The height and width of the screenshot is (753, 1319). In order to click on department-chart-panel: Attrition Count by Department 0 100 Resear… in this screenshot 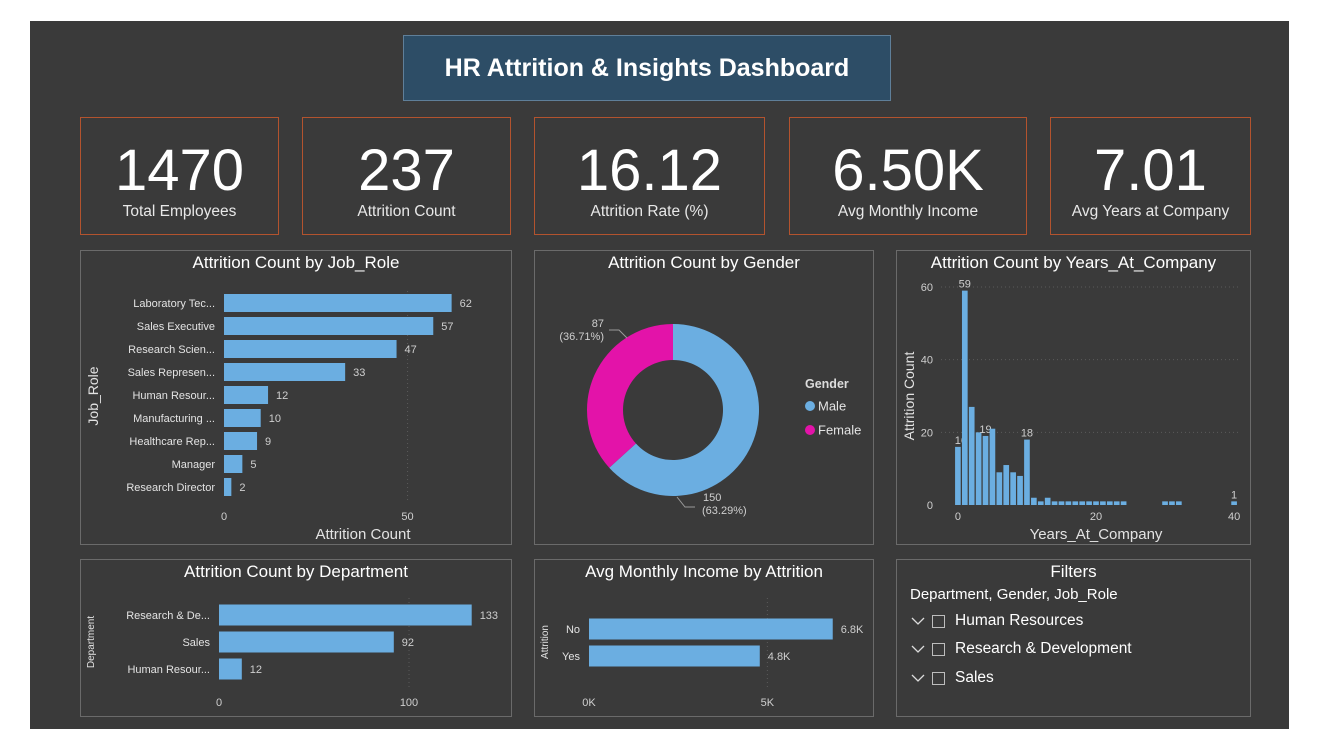, I will do `click(296, 638)`.